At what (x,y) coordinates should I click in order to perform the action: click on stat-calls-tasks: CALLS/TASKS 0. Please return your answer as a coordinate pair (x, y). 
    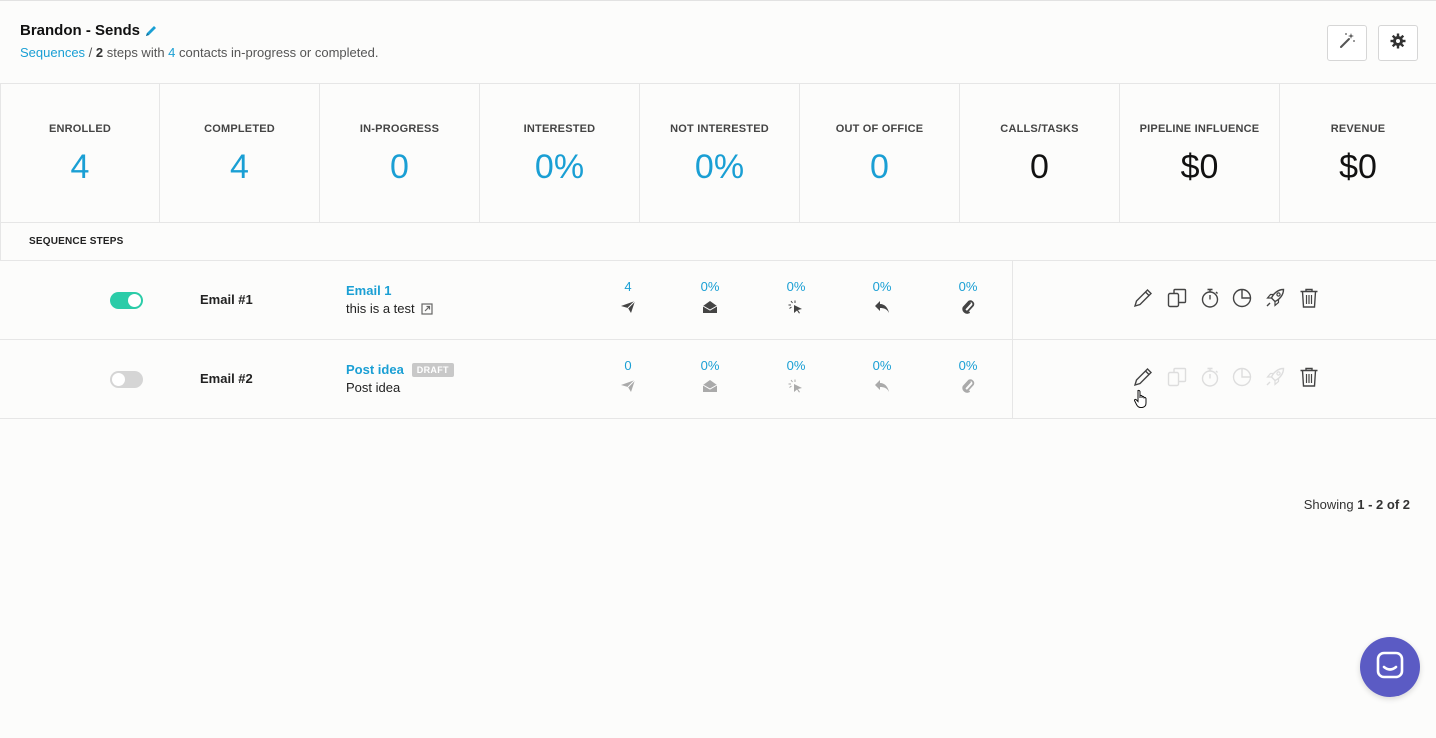
    Looking at the image, I should click on (1040, 153).